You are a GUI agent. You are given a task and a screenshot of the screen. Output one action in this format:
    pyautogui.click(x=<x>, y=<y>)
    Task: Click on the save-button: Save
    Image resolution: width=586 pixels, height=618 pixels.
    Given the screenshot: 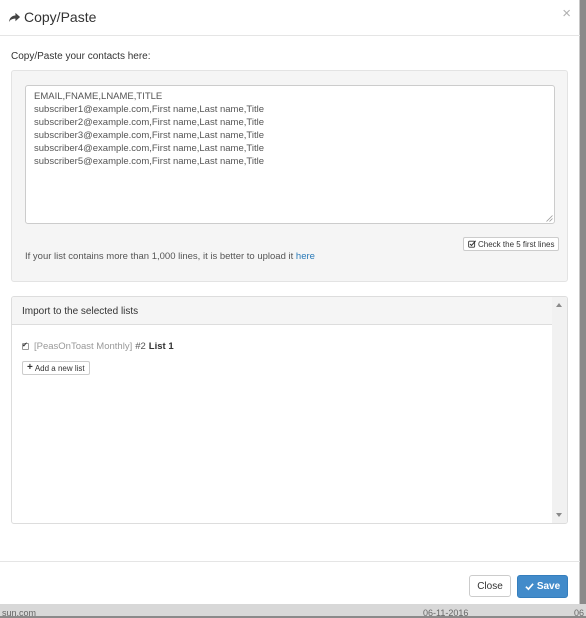 What is the action you would take?
    pyautogui.click(x=542, y=586)
    